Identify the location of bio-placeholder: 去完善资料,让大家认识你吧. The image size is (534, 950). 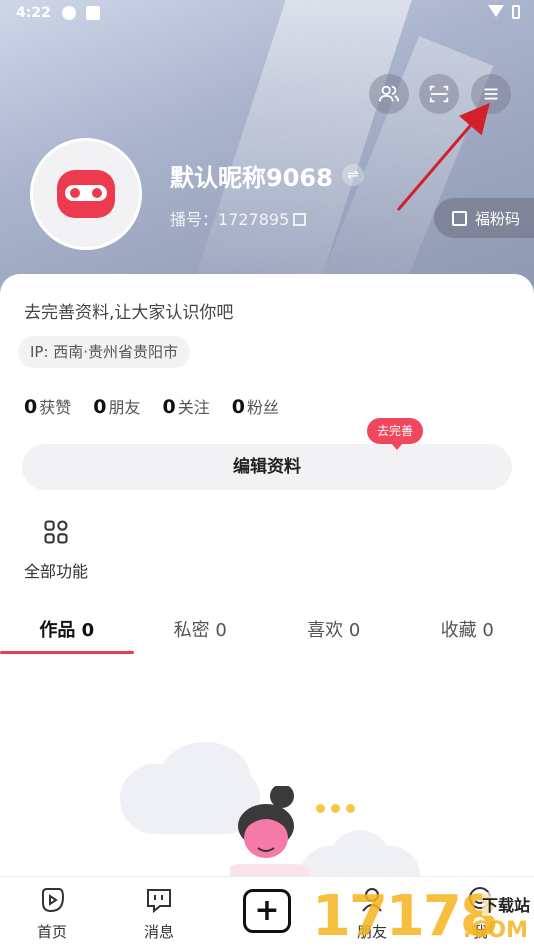
(128, 310).